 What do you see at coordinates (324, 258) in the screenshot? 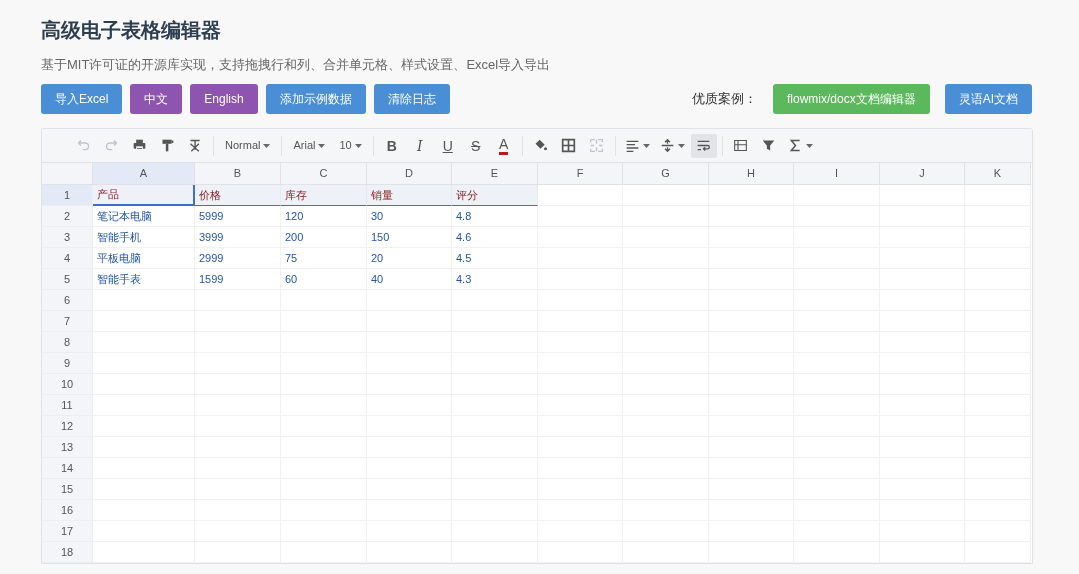
I see `table-cell: 75` at bounding box center [324, 258].